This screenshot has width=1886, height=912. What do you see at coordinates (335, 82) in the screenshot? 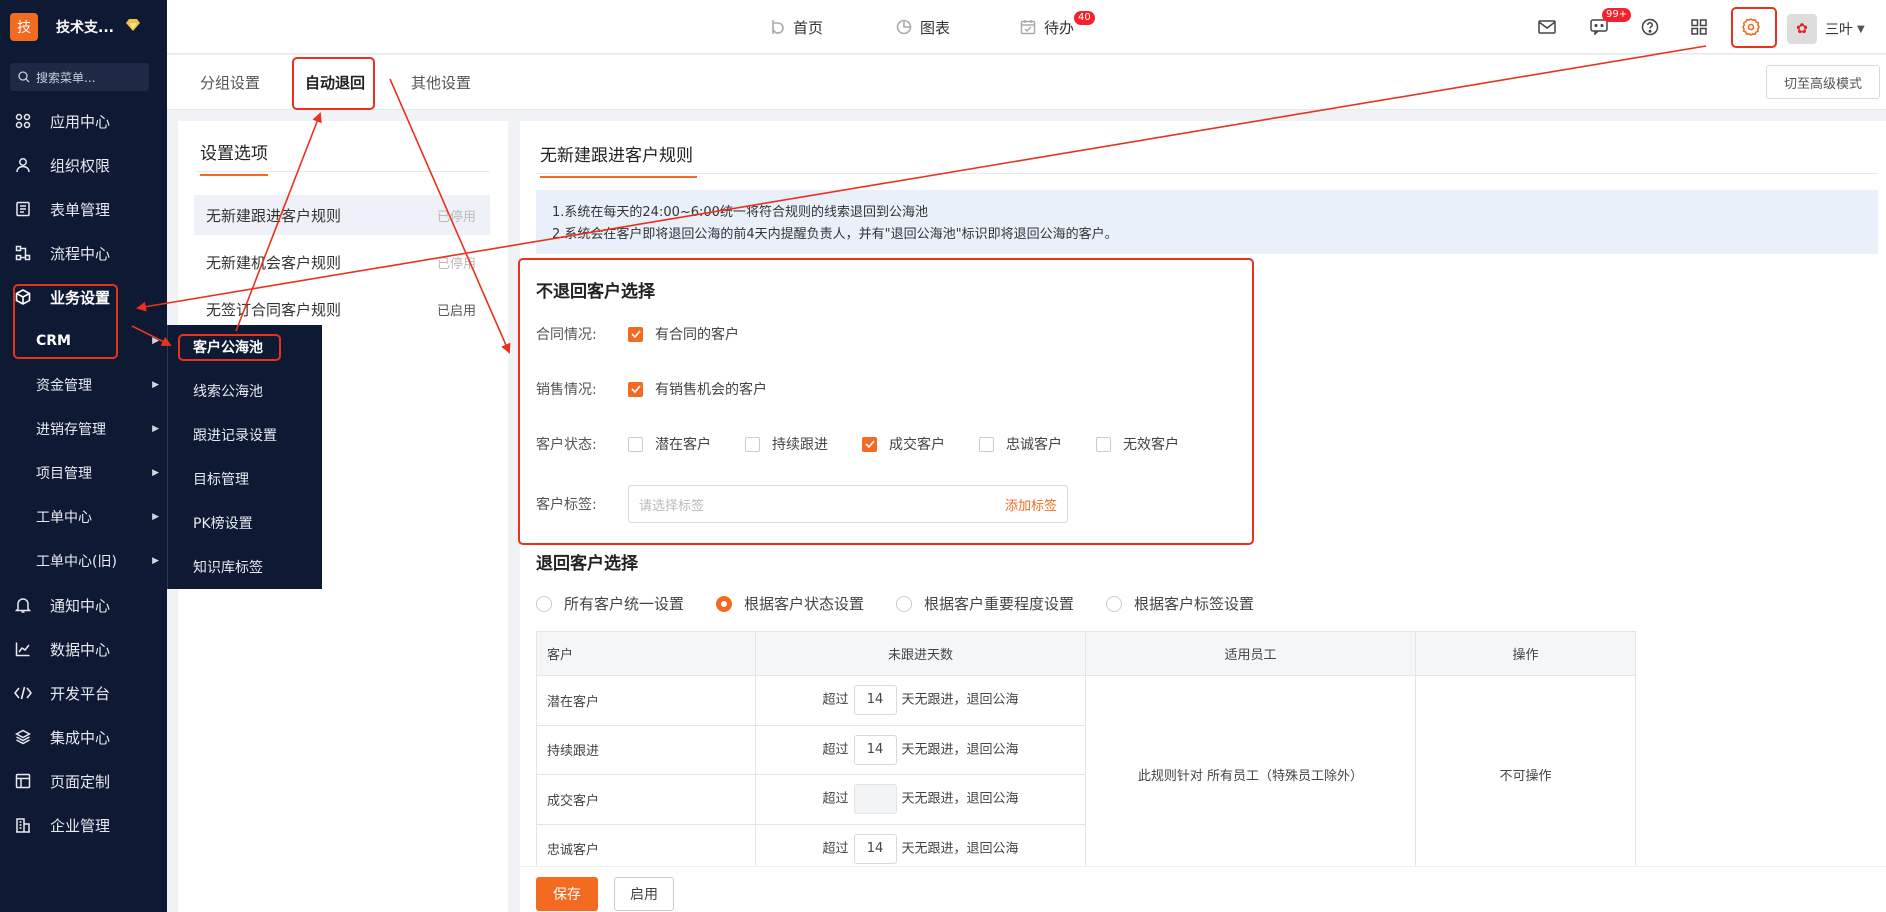
I see `tab-auto-return: 自动退回` at bounding box center [335, 82].